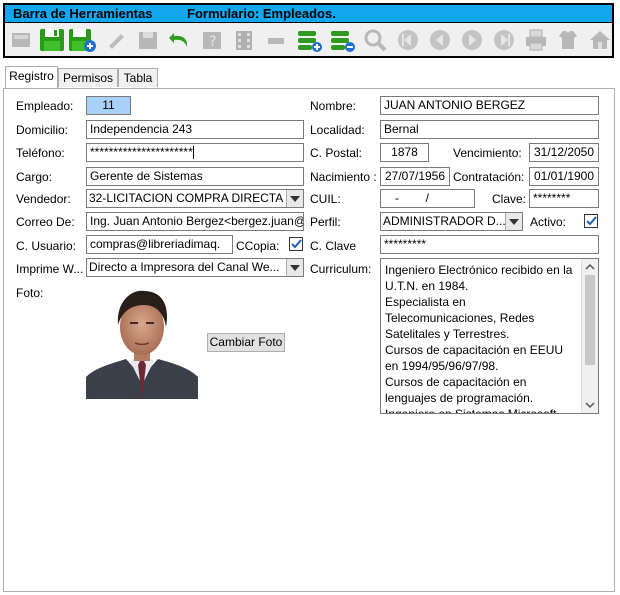 The width and height of the screenshot is (620, 595). What do you see at coordinates (31, 77) in the screenshot?
I see `tab-registro: Registro` at bounding box center [31, 77].